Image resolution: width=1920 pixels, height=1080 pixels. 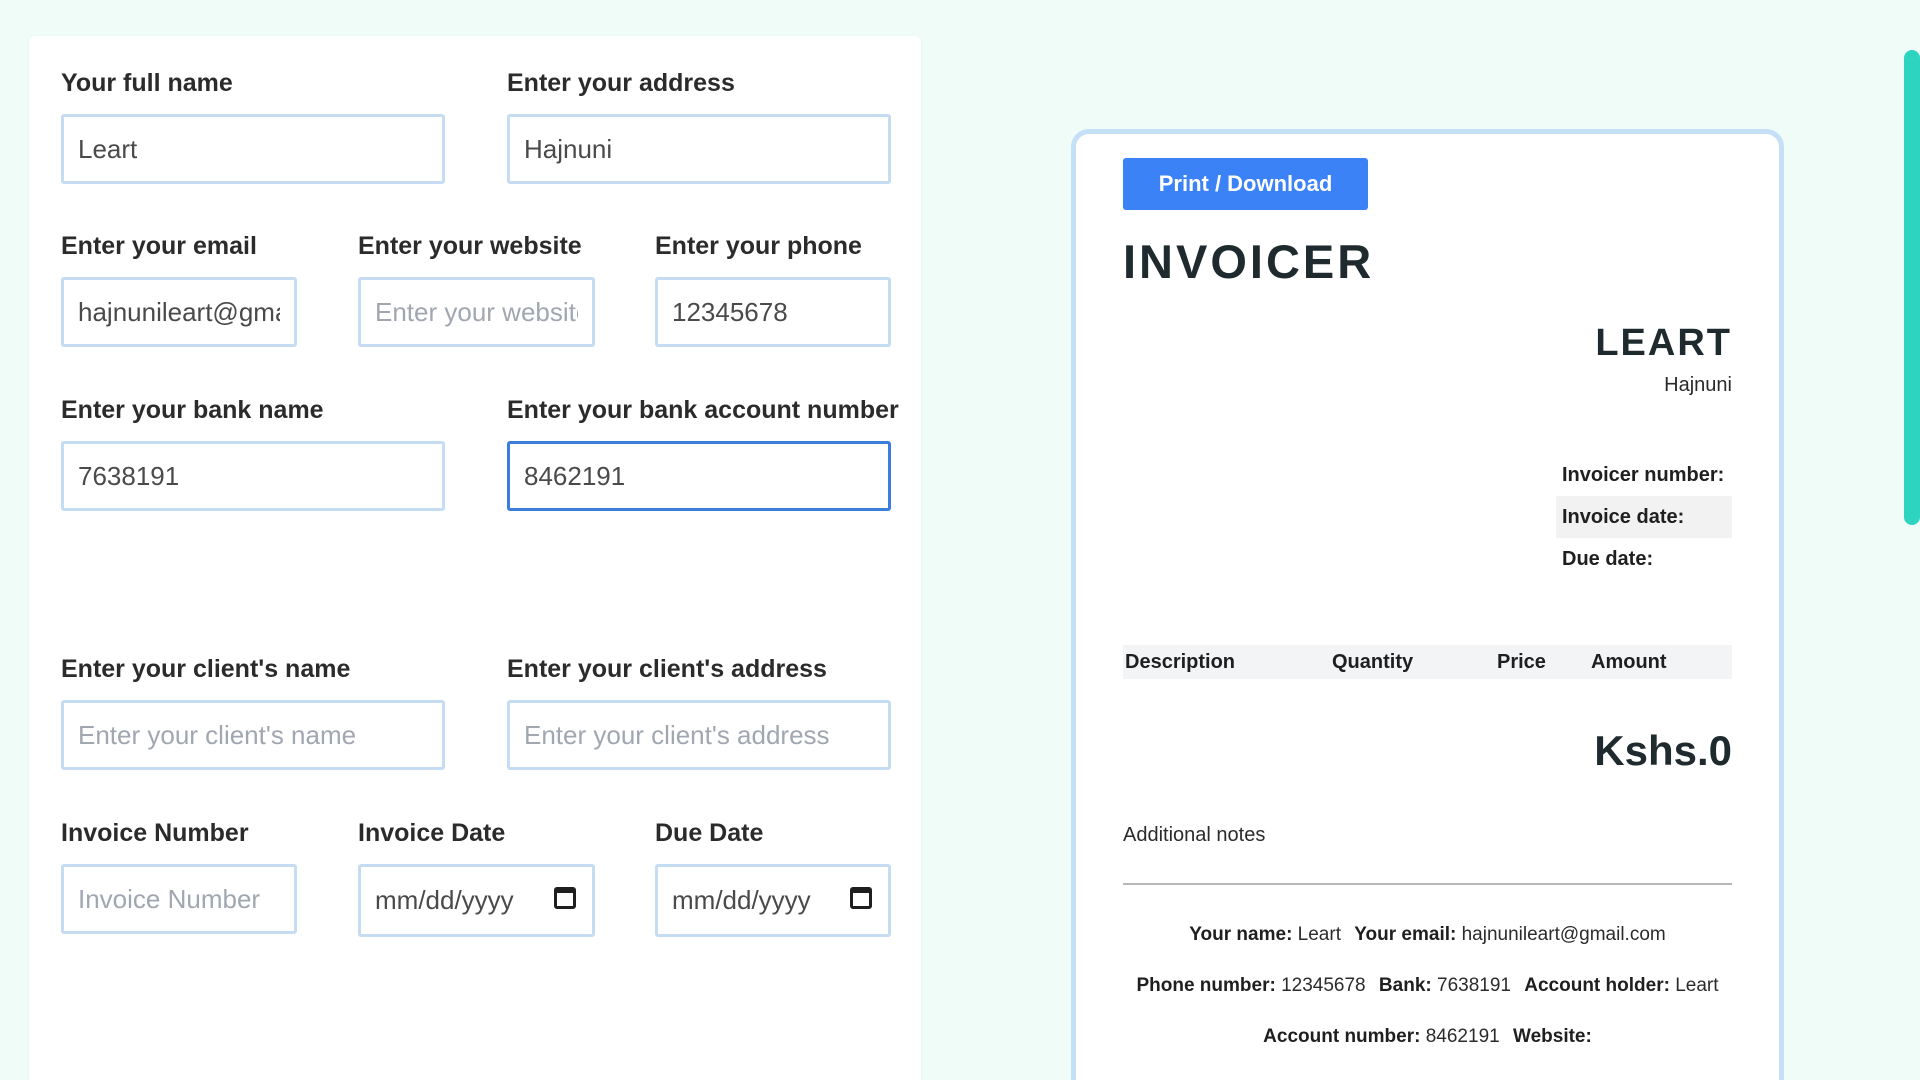 I want to click on client-name-label: Enter your client's name, so click(x=206, y=669).